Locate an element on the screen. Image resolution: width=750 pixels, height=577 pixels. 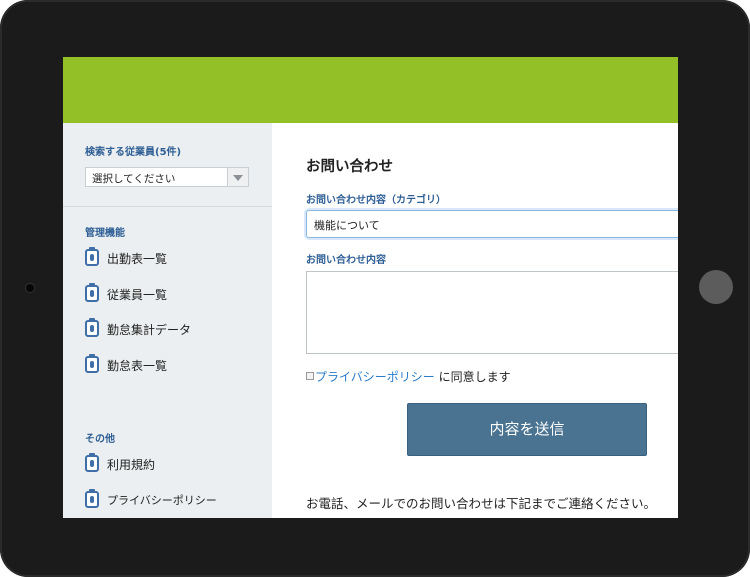
camera-icon is located at coordinates (30, 288).